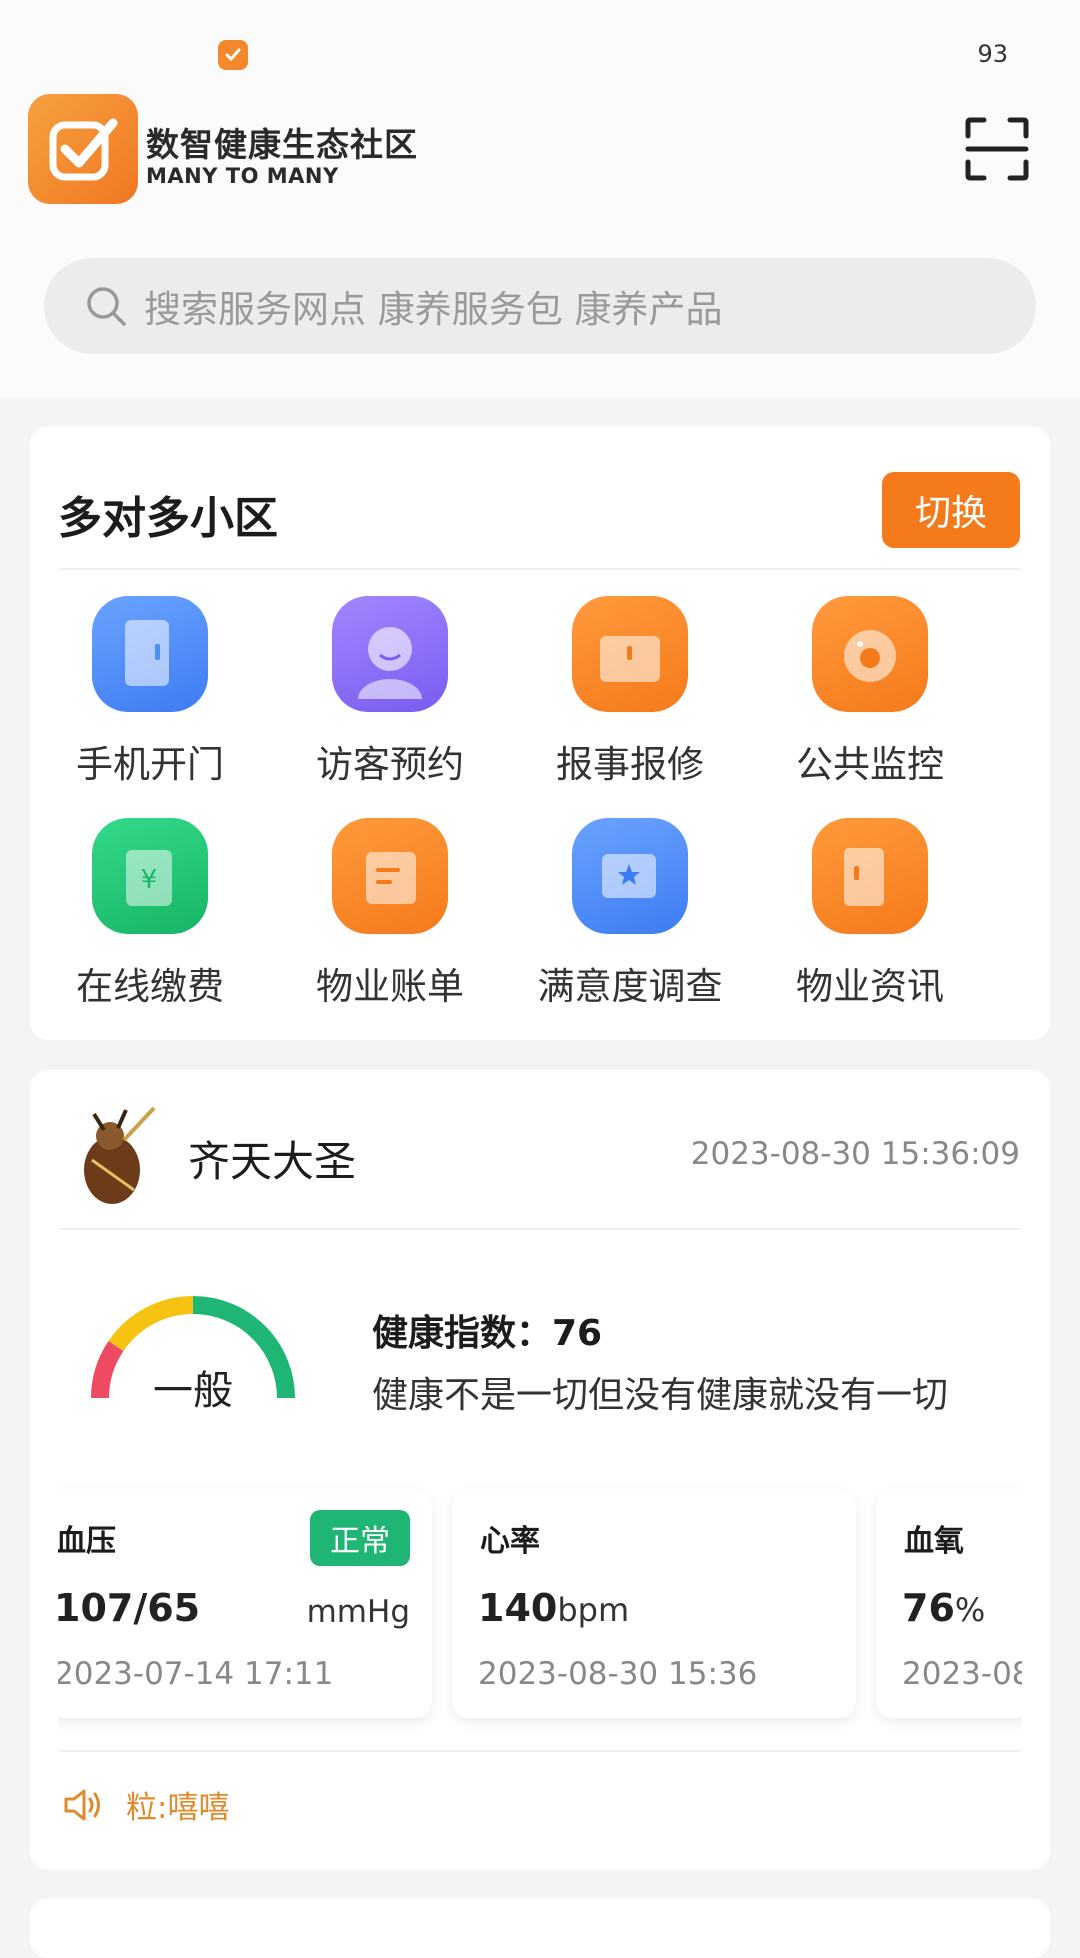 This screenshot has width=1080, height=1958. Describe the element at coordinates (510, 1541) in the screenshot. I see `metric-name: 心率` at that location.